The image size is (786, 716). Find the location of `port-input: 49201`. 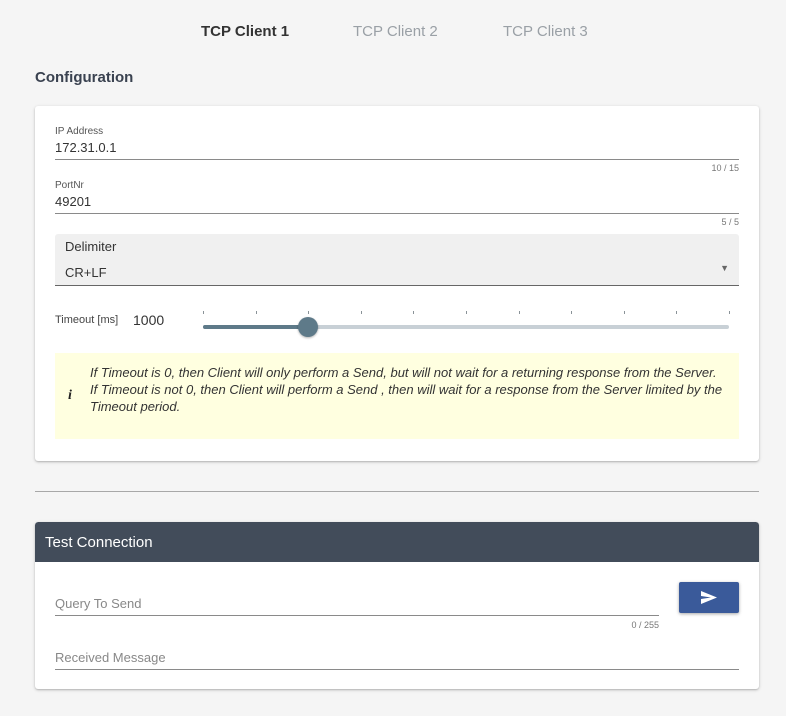

port-input: 49201 is located at coordinates (397, 201).